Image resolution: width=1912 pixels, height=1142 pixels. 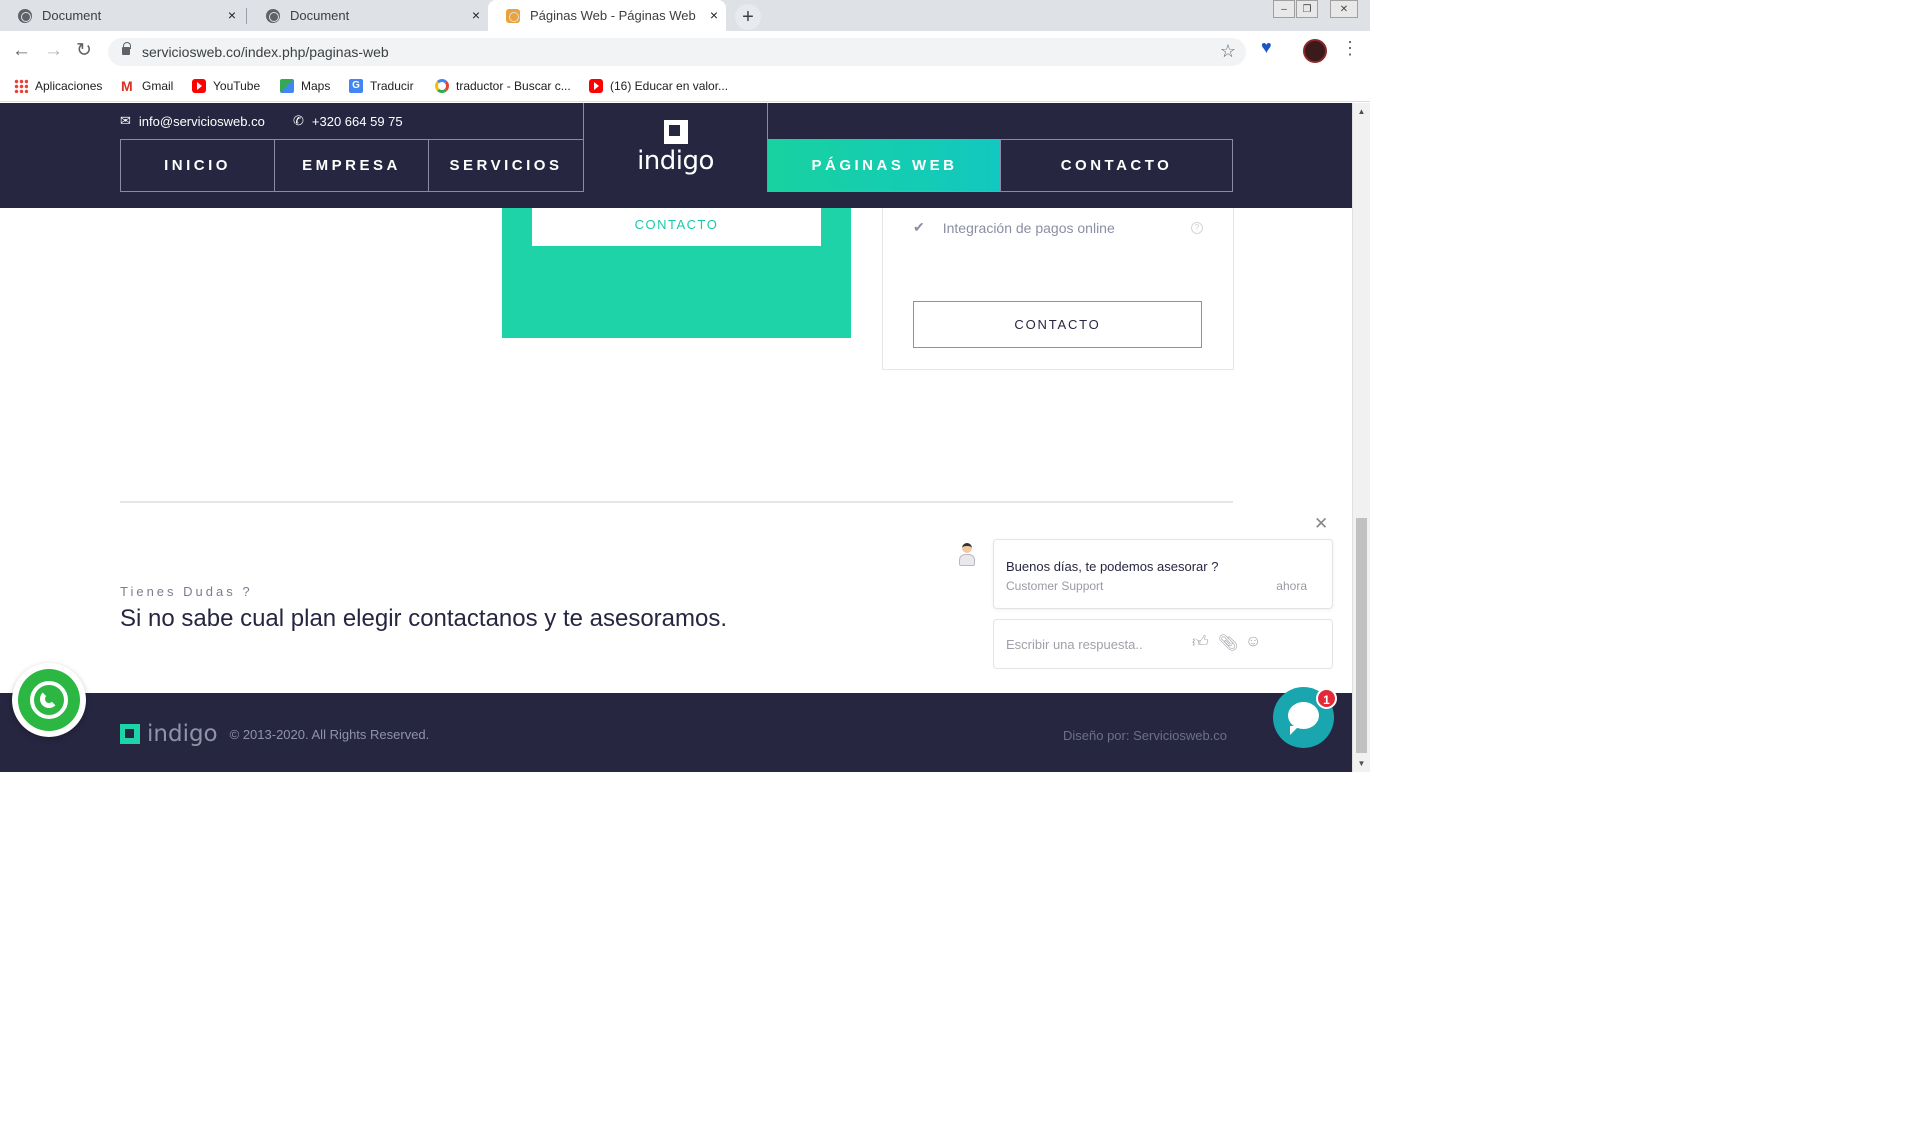 I want to click on paperclip-icon: 📎︎, so click(x=1228, y=643).